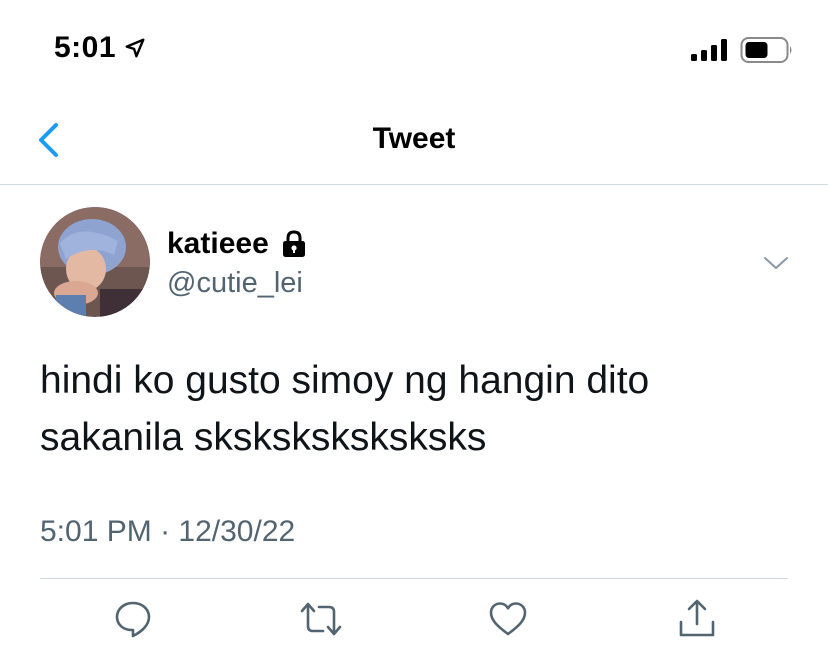 This screenshot has height=664, width=828. What do you see at coordinates (345, 380) in the screenshot?
I see `tweet-text-line: hindi ko gusto simoy ng hangin dito` at bounding box center [345, 380].